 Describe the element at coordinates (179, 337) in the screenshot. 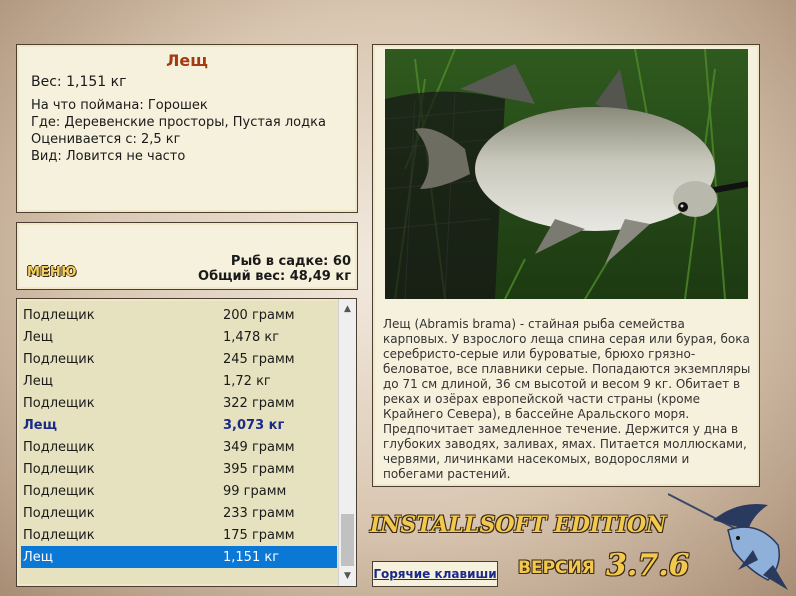

I see `list-item: Лещ 1,478 кг` at that location.